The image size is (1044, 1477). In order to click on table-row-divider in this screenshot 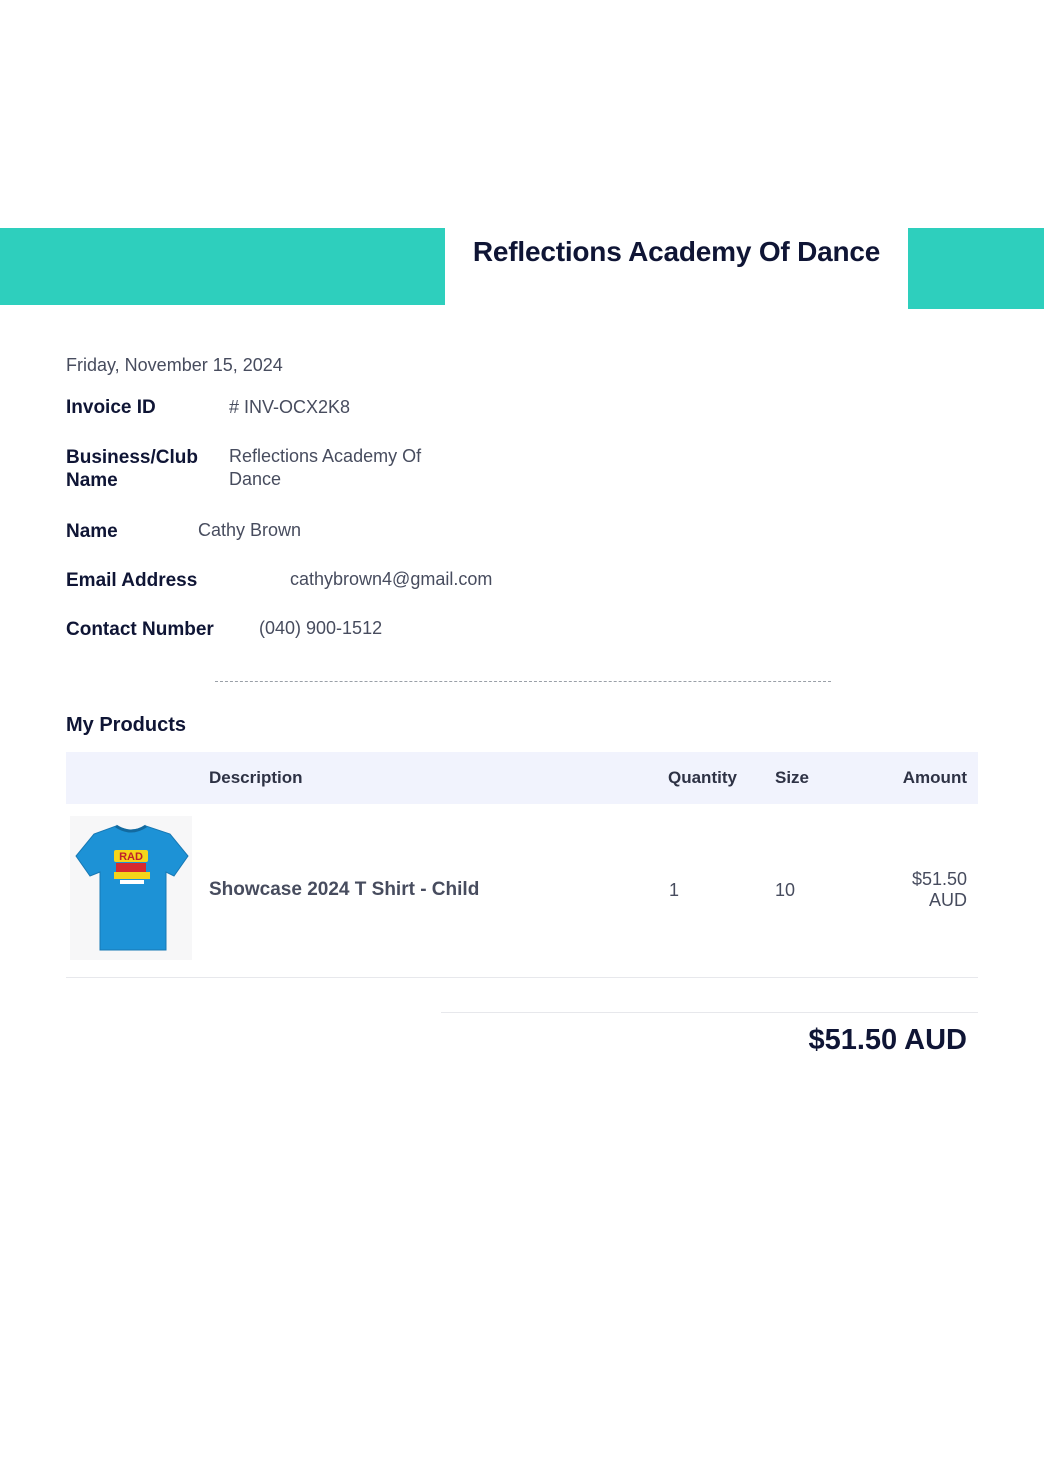, I will do `click(522, 977)`.